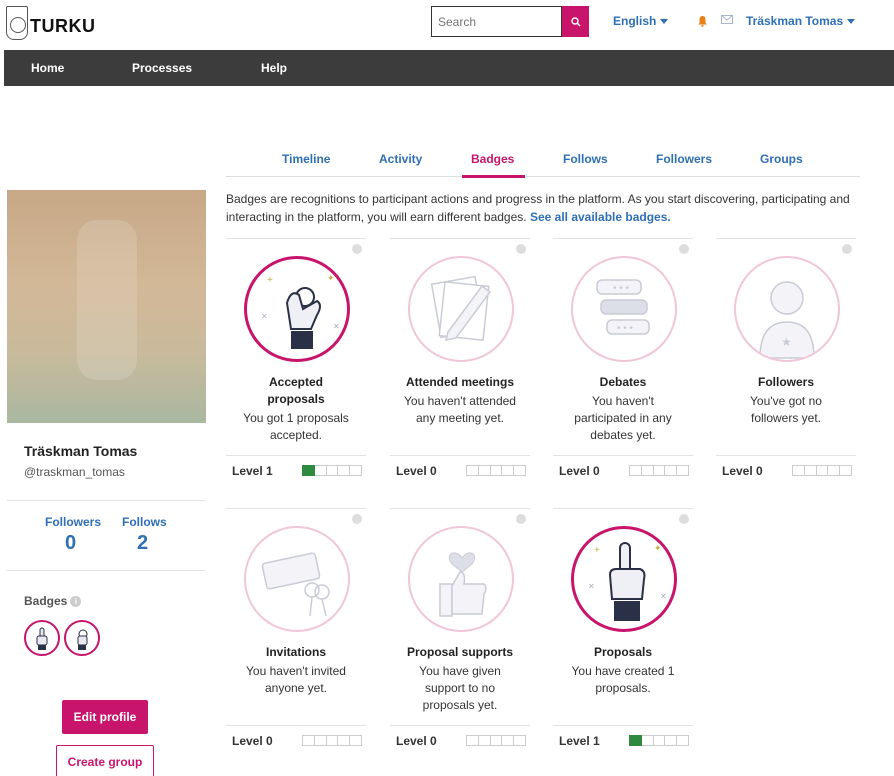  Describe the element at coordinates (144, 522) in the screenshot. I see `follows-label: Follows` at that location.